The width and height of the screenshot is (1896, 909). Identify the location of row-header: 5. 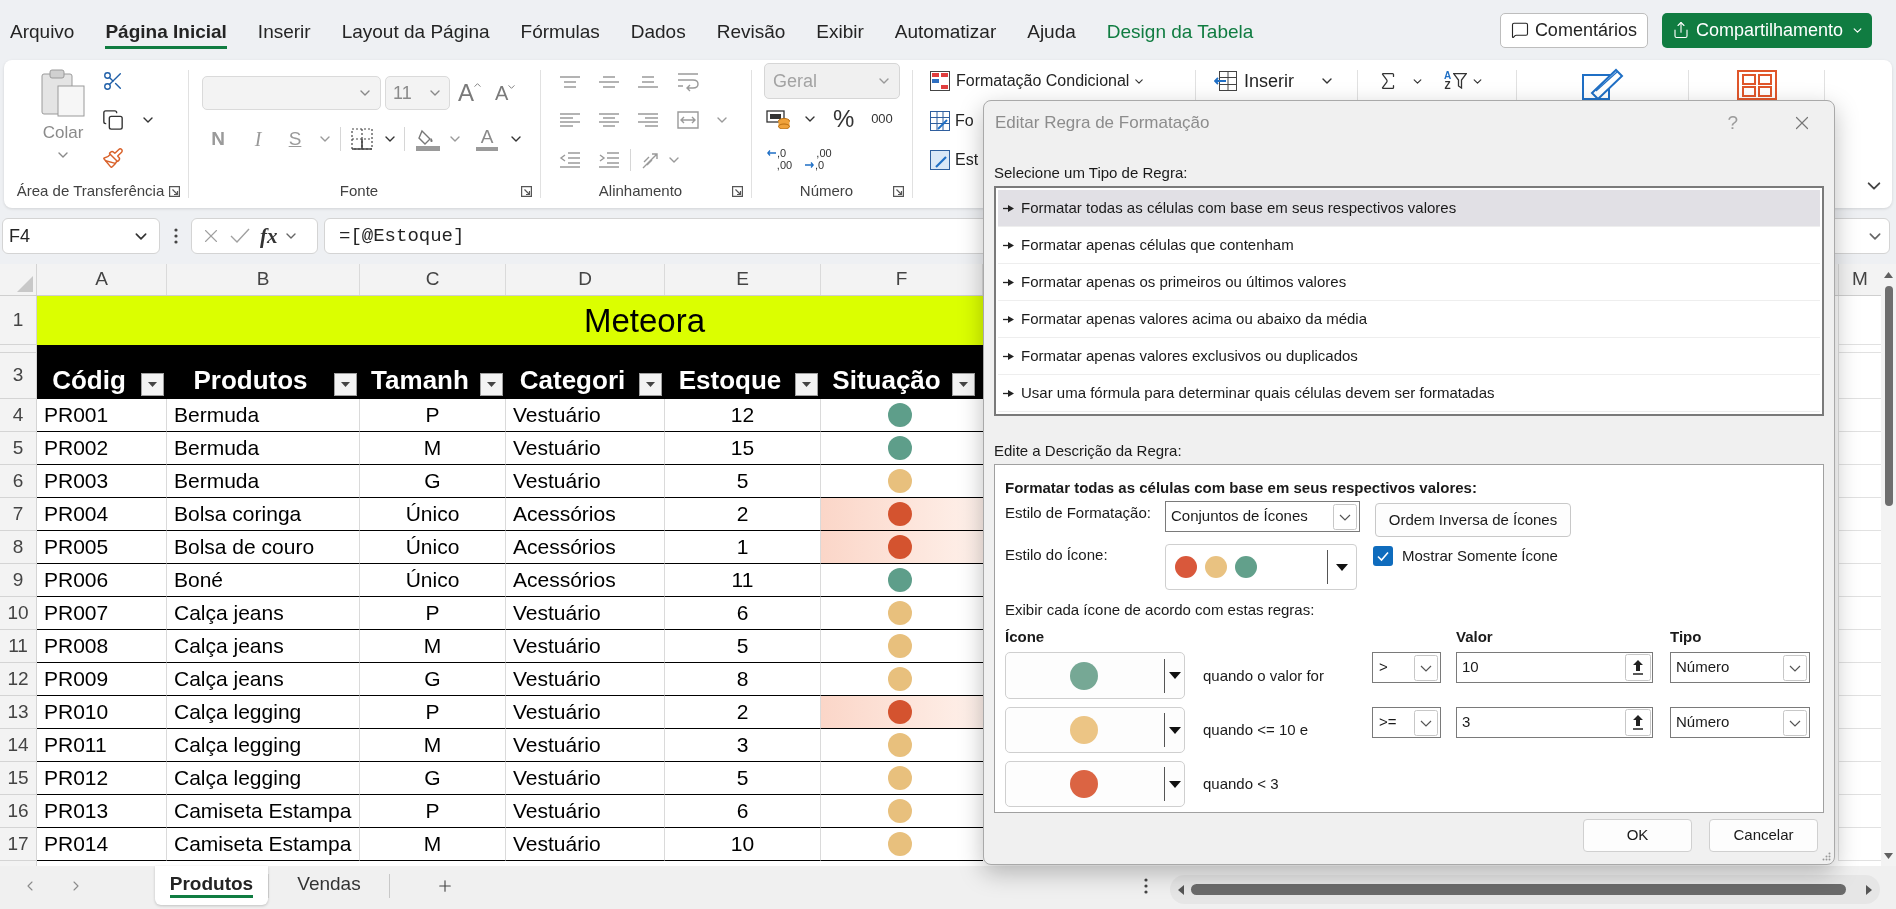
(18, 448).